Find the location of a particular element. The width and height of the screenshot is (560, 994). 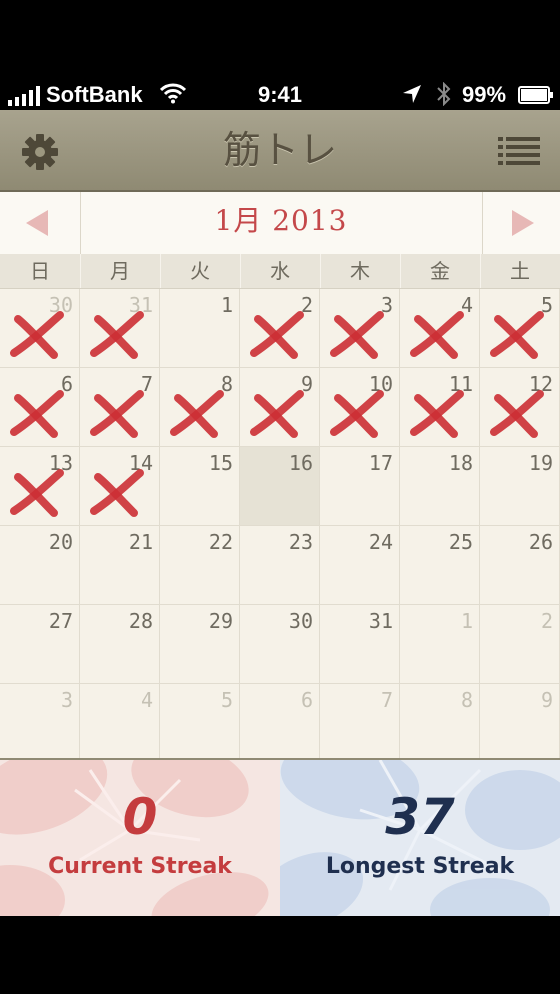

weekday-label: 木 is located at coordinates (360, 271).